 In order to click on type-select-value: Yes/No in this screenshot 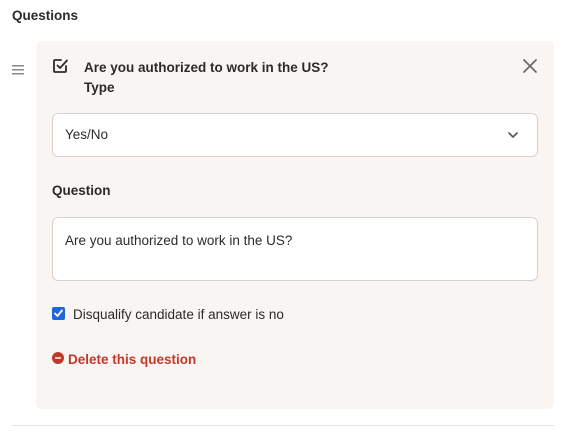, I will do `click(87, 134)`.